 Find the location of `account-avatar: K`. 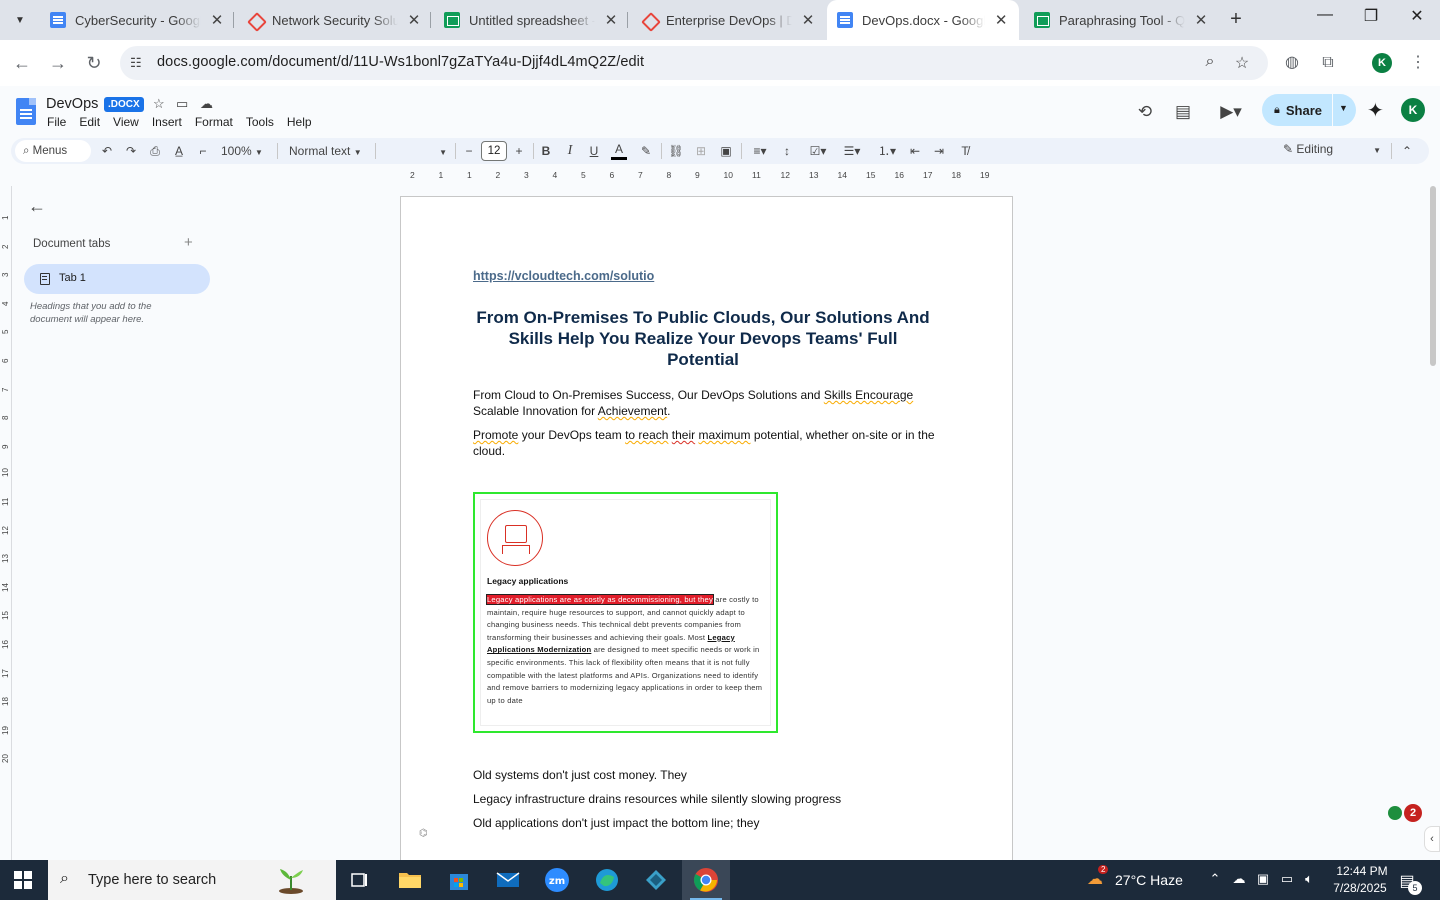

account-avatar: K is located at coordinates (1413, 110).